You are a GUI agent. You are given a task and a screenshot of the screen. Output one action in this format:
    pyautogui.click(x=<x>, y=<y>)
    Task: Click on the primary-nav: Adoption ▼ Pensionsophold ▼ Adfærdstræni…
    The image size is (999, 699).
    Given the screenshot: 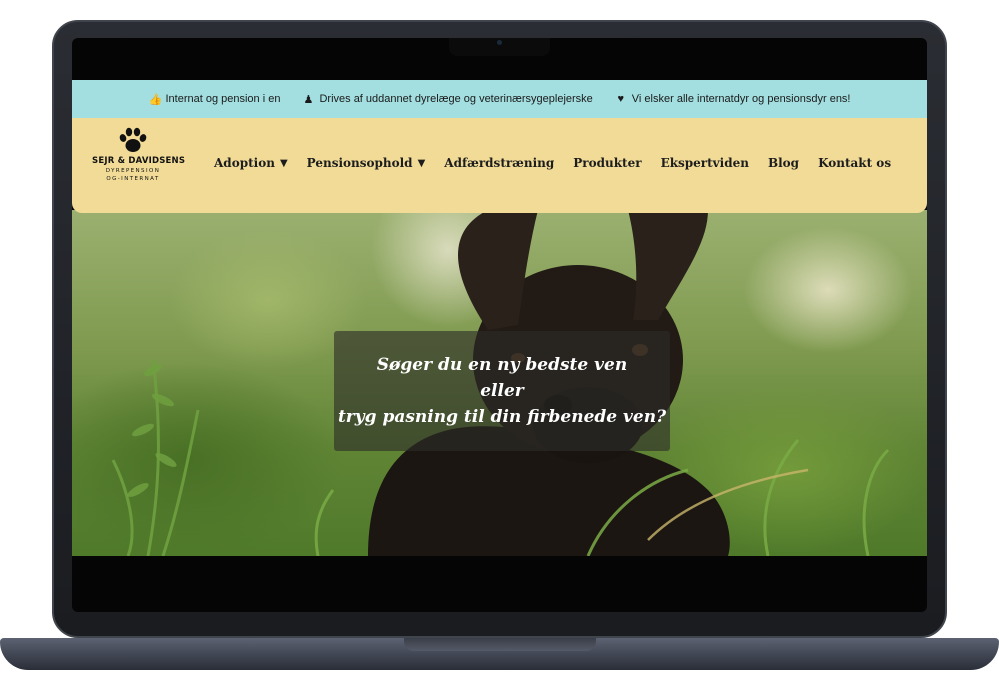 What is the action you would take?
    pyautogui.click(x=552, y=163)
    